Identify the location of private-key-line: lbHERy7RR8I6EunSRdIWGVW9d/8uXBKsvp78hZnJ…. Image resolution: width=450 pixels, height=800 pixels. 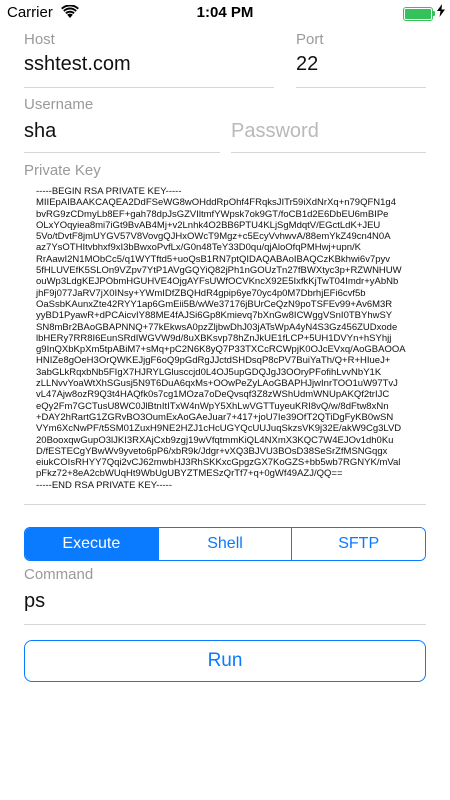
(214, 338).